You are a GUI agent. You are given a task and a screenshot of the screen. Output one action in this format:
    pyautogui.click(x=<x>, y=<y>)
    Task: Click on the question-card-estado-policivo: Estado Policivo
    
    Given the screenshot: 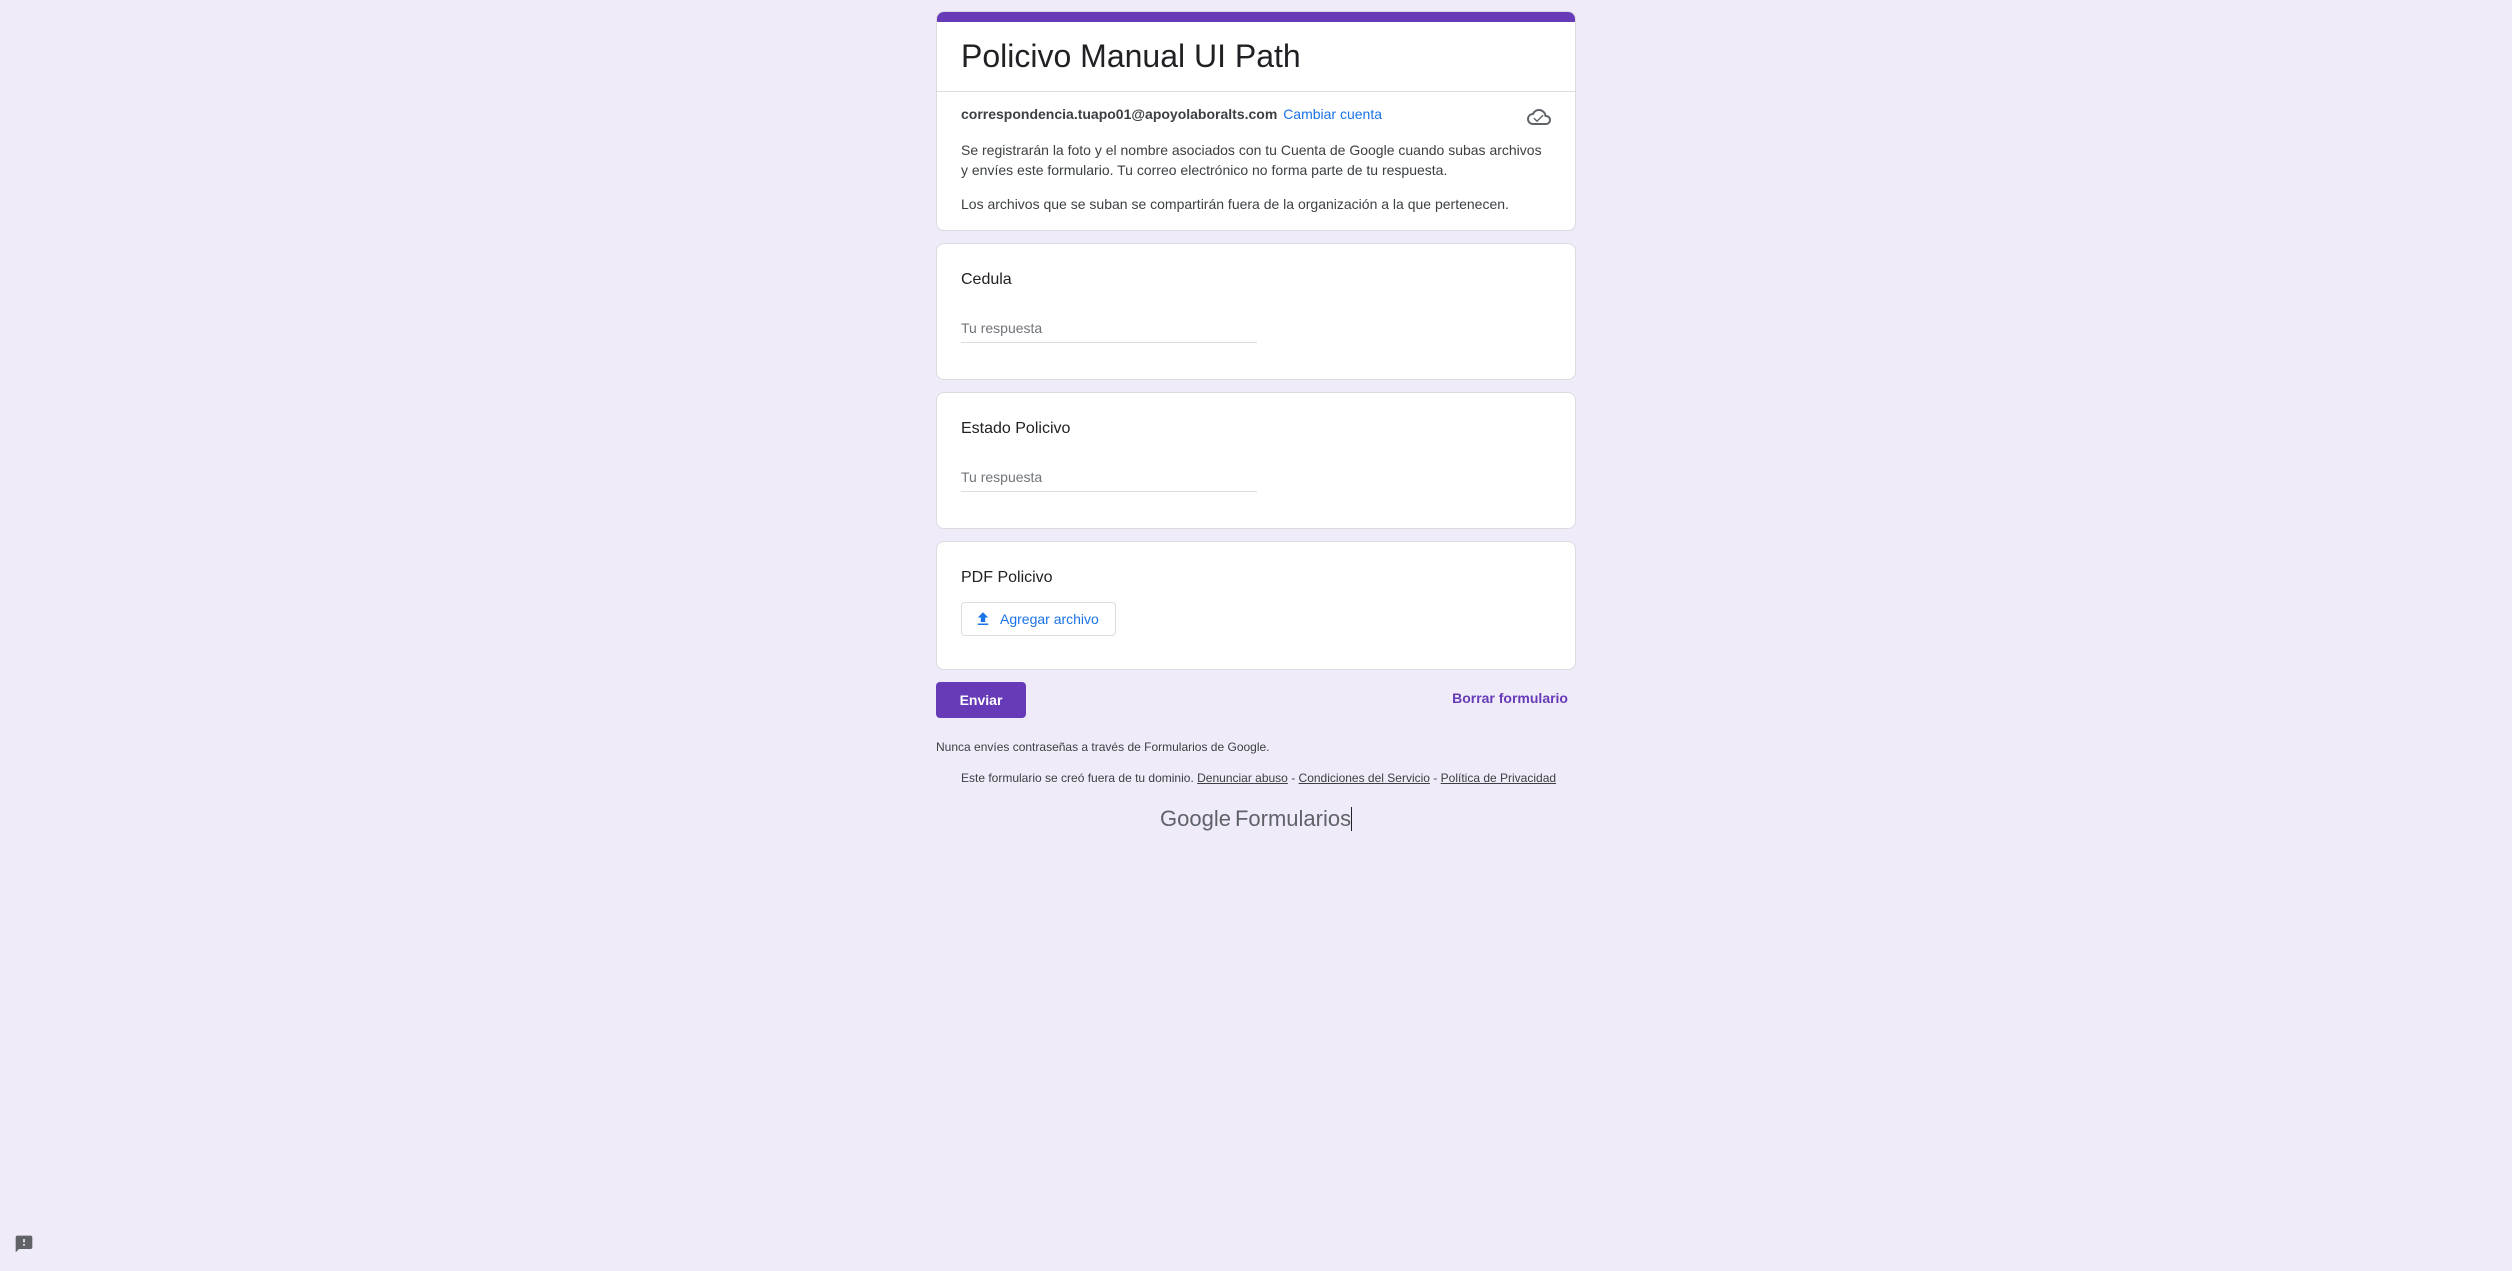 What is the action you would take?
    pyautogui.click(x=1256, y=460)
    